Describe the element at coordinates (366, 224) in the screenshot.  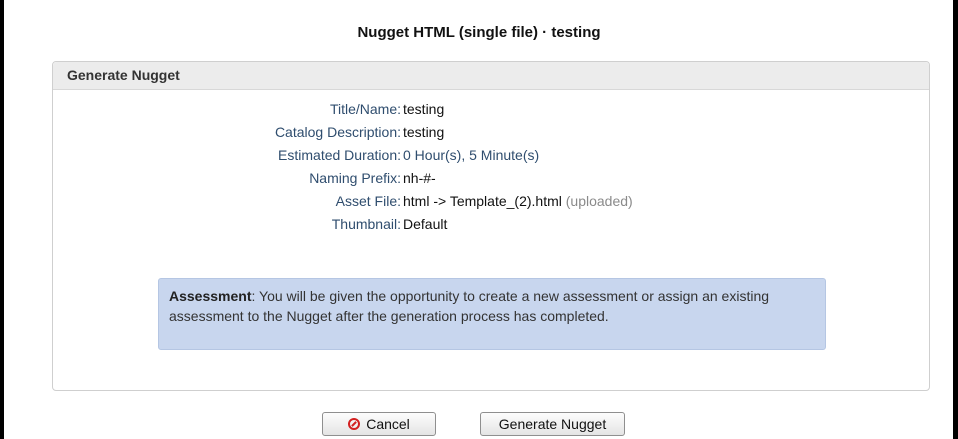
I see `thumbnail-label: Thumbnail:` at that location.